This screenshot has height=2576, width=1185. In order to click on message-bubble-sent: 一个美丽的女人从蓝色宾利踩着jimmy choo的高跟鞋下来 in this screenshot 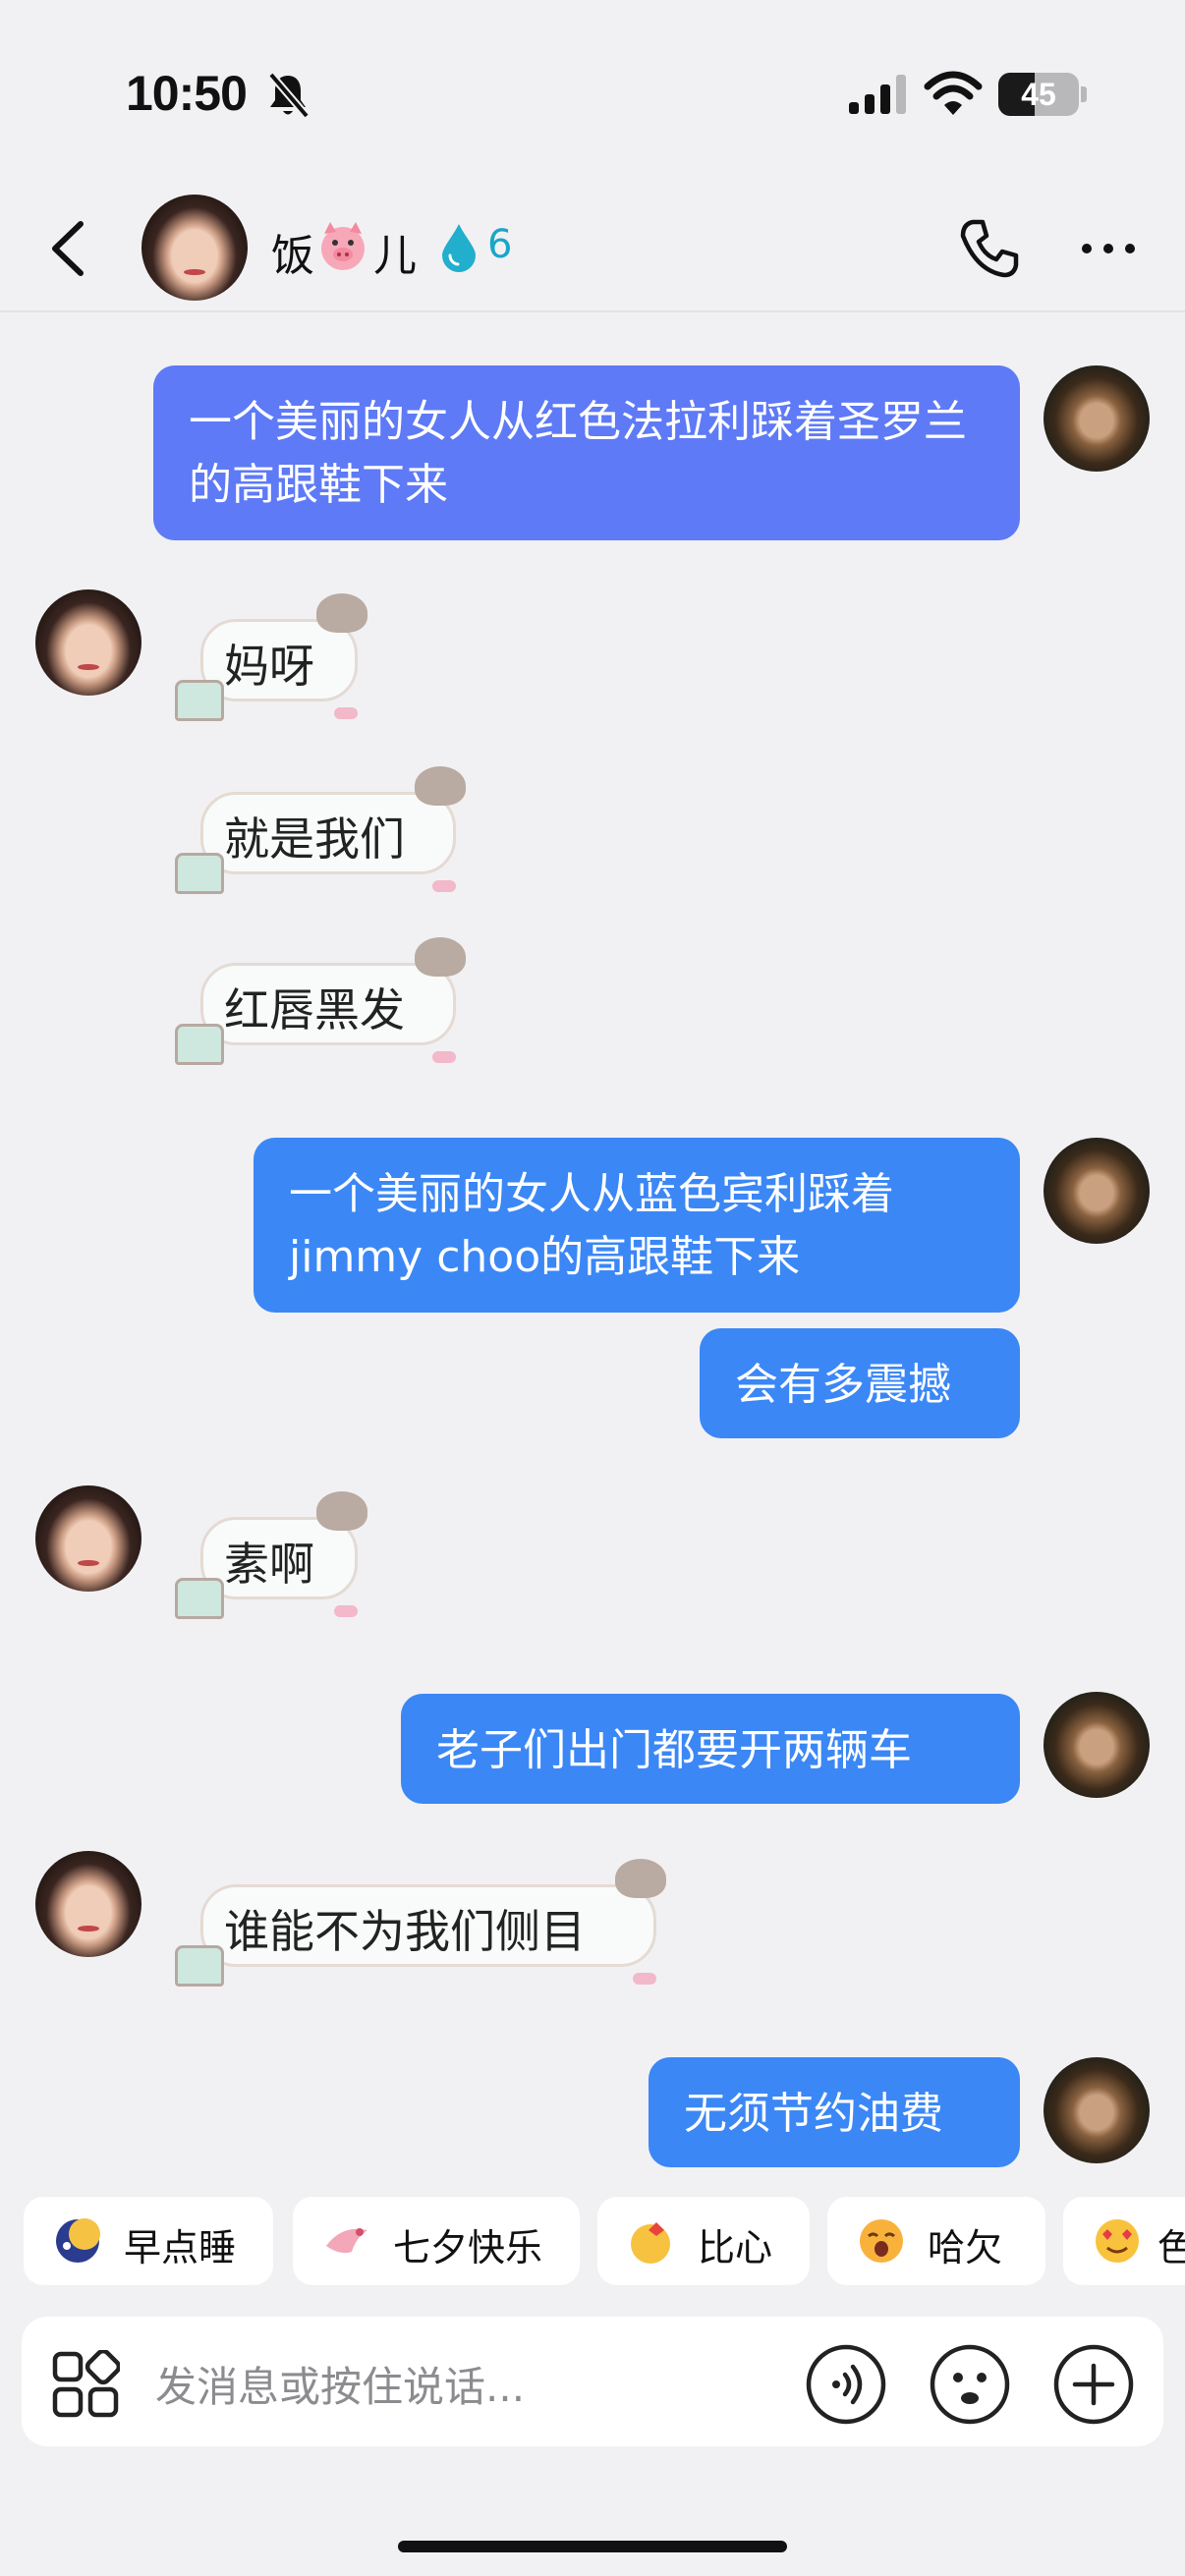, I will do `click(637, 1225)`.